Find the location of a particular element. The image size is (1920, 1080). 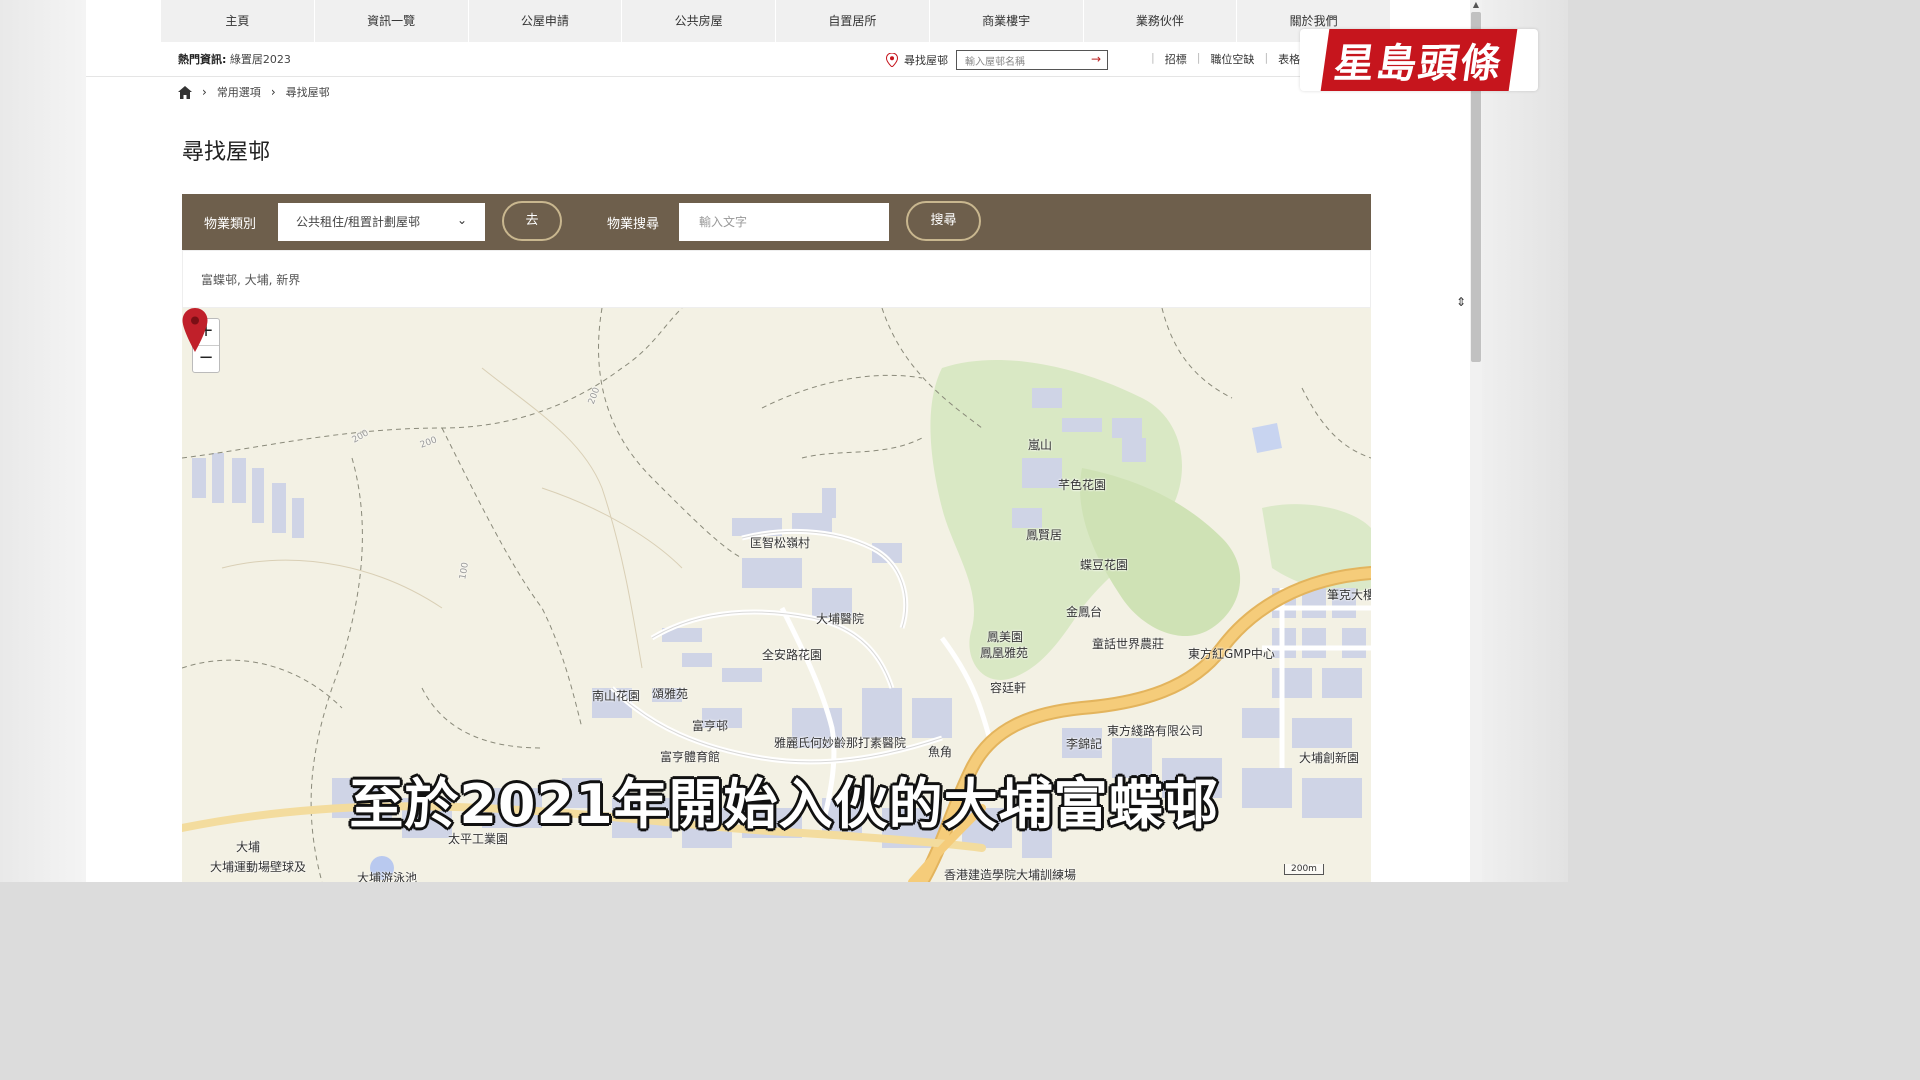

nav-commercial: 商業樓宇 is located at coordinates (1007, 21).